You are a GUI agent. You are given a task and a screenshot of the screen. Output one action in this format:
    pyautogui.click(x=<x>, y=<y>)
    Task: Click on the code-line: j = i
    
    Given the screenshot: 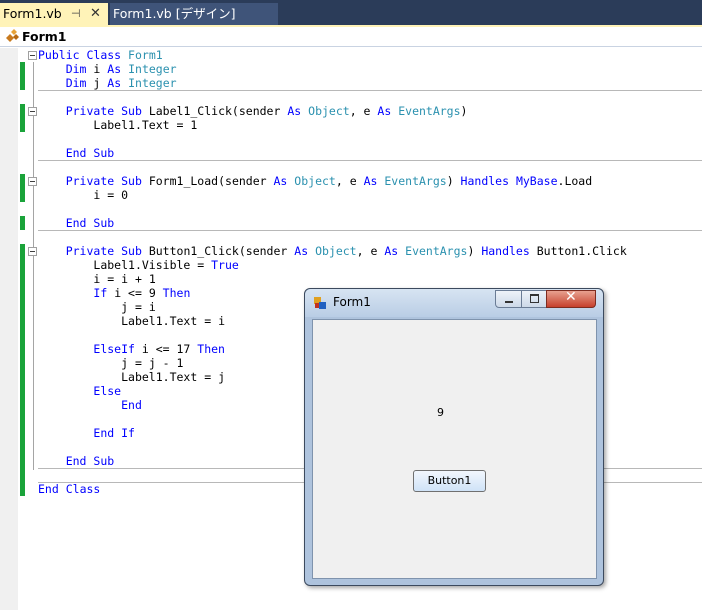 What is the action you would take?
    pyautogui.click(x=97, y=307)
    